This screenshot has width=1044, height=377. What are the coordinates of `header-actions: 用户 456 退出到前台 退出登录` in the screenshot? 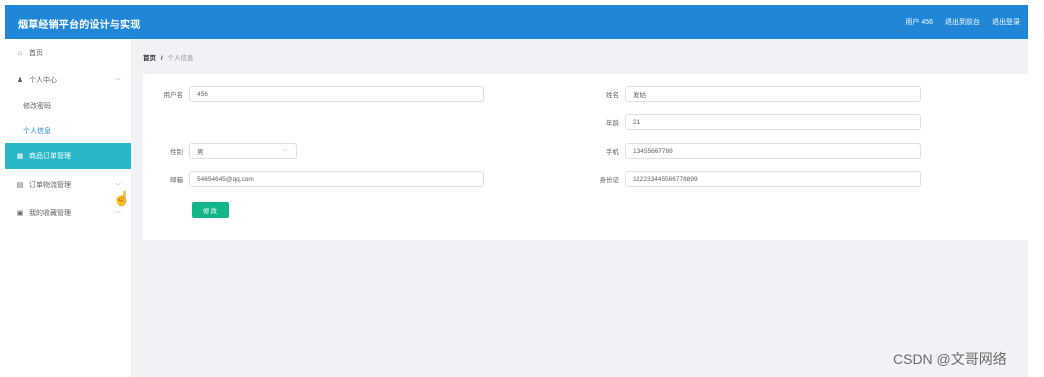 It's located at (962, 22).